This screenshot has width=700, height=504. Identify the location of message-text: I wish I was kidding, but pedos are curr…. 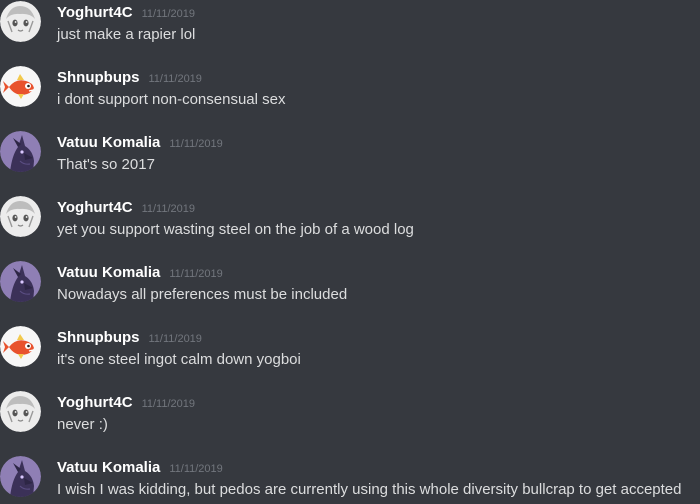
(369, 489).